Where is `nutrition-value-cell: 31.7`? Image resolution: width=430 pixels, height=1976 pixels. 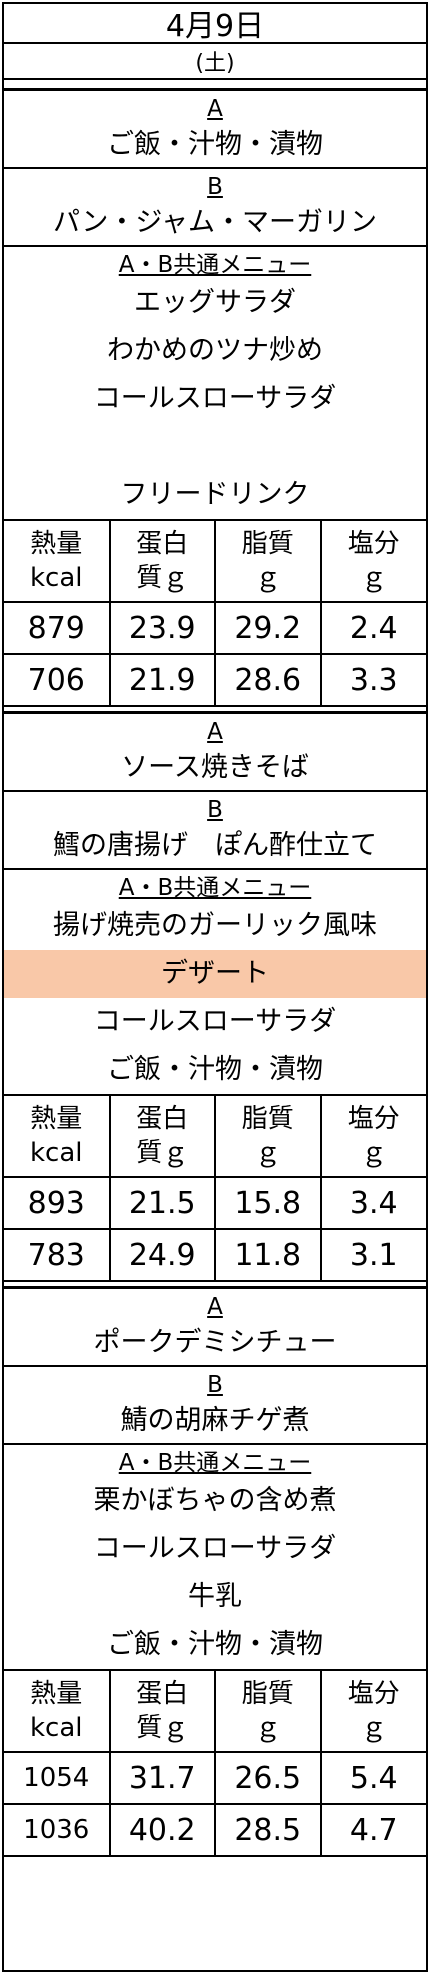 nutrition-value-cell: 31.7 is located at coordinates (162, 1778).